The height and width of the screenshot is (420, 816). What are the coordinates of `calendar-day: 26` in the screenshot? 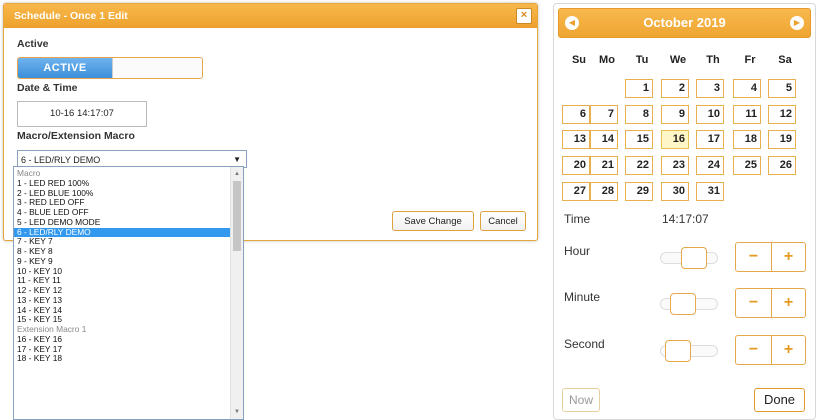 It's located at (782, 165).